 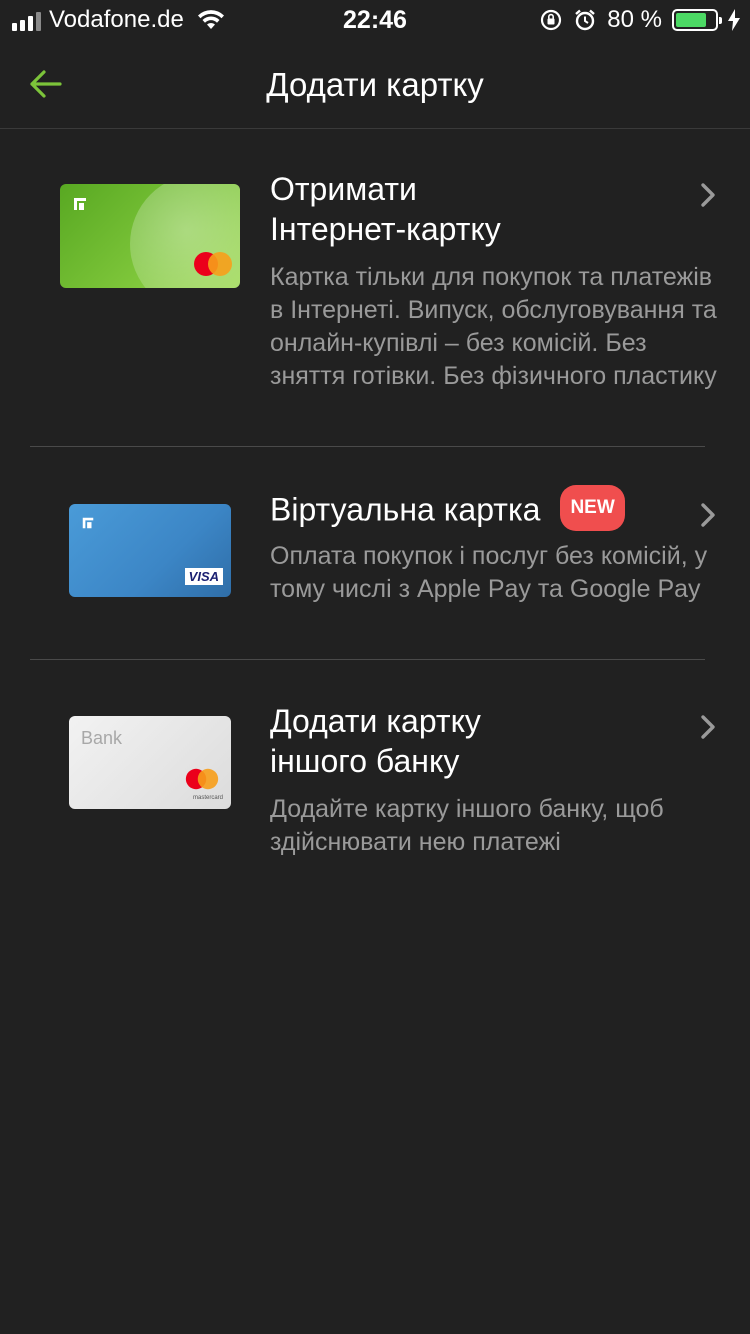 I want to click on page-title: Додати картку, so click(x=375, y=84).